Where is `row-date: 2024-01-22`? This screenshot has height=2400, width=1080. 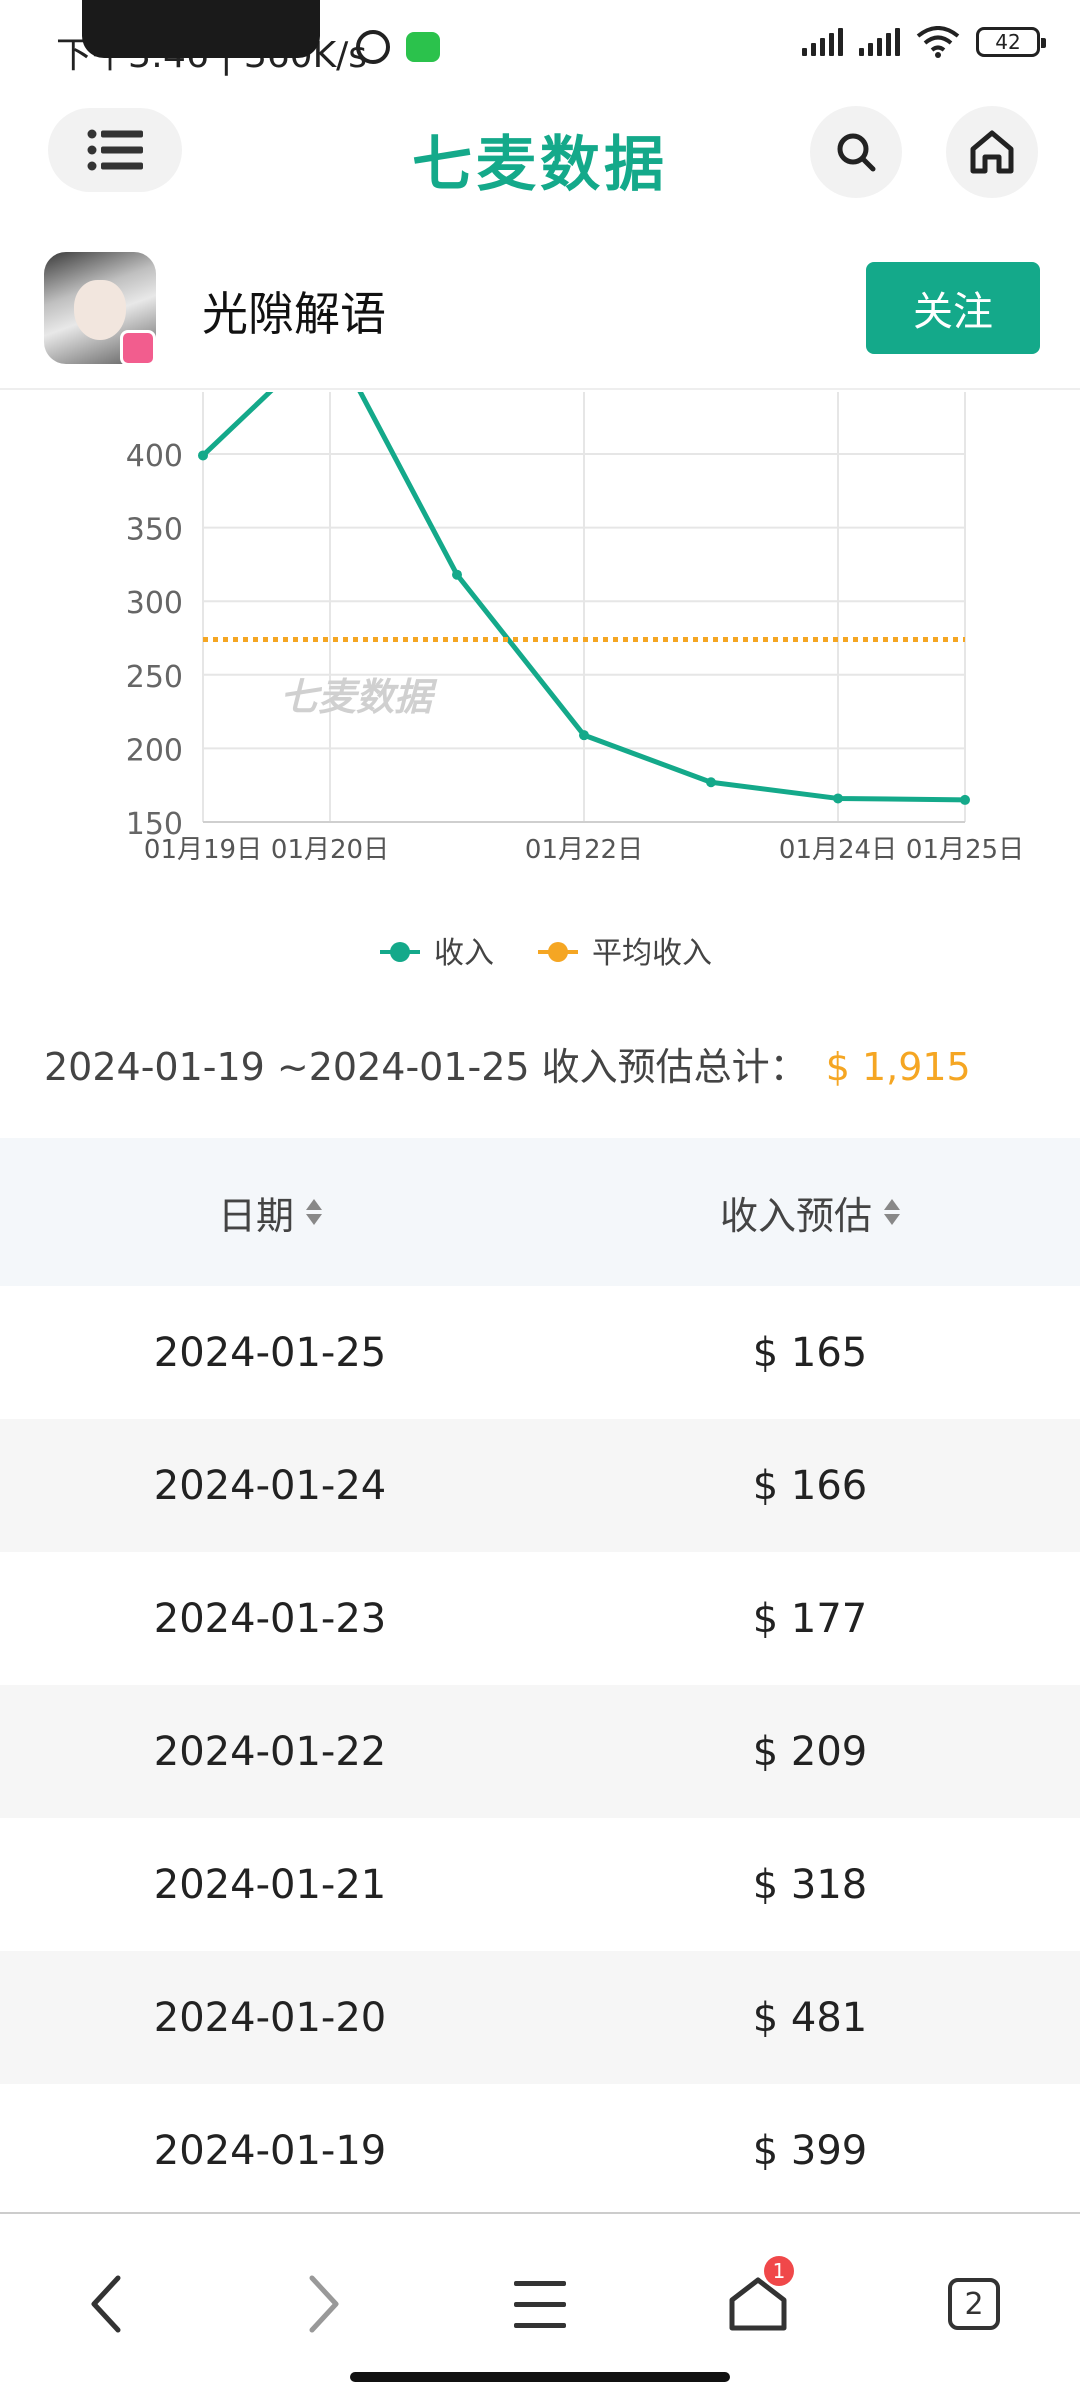
row-date: 2024-01-22 is located at coordinates (270, 1751).